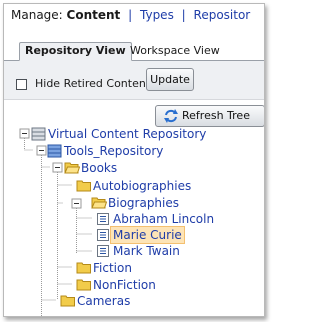  Describe the element at coordinates (134, 15) in the screenshot. I see `manage-header: Manage: Content | Types | Repositor` at that location.